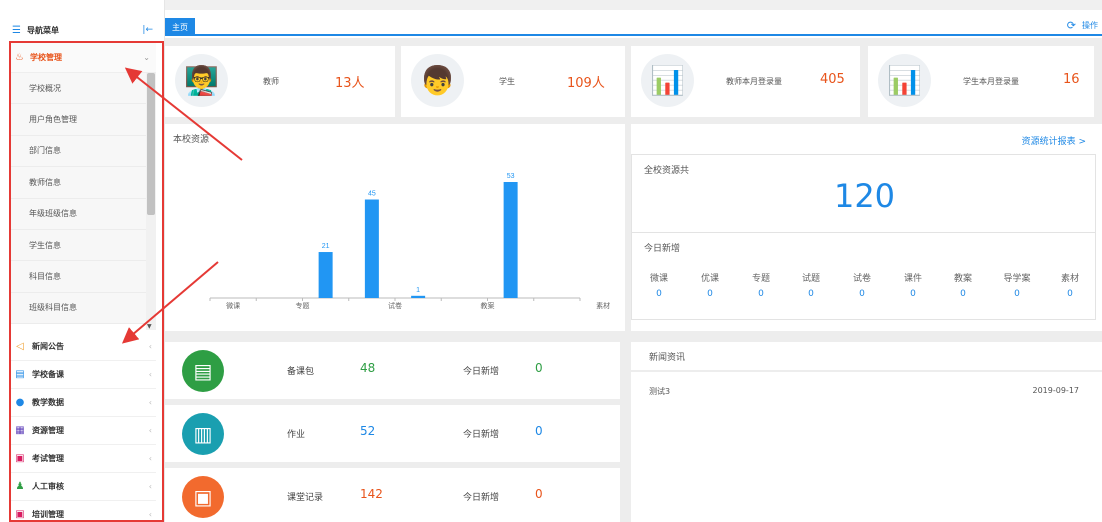 This screenshot has height=522, width=1102. I want to click on category-name: 课件, so click(912, 279).